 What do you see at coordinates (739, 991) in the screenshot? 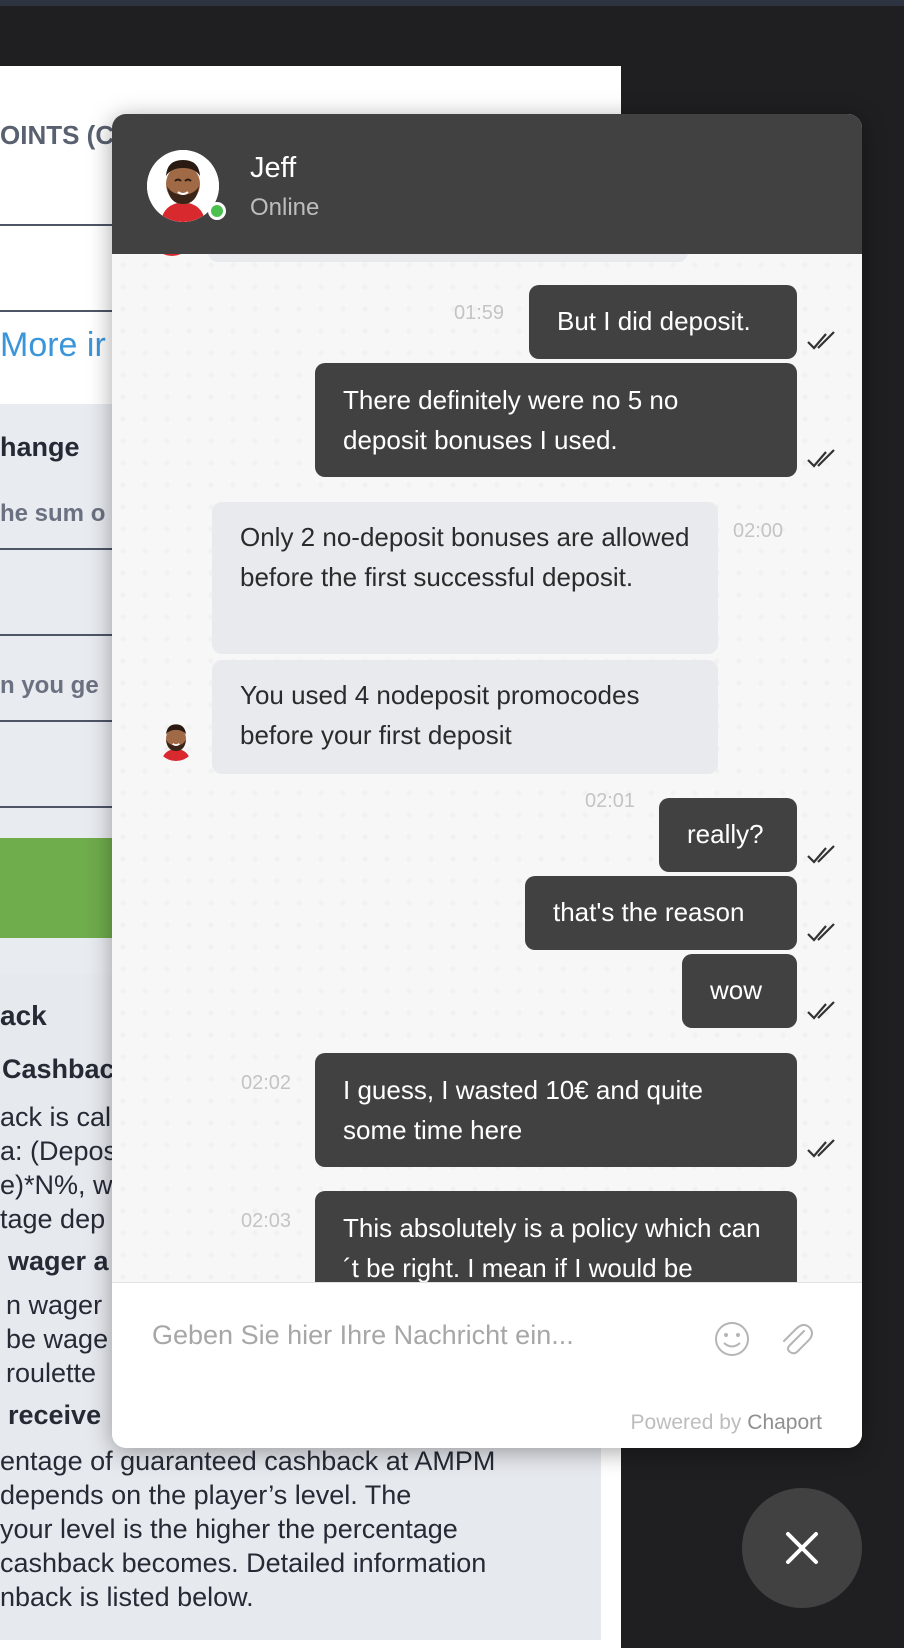
I see `message-bubble-outgoing: wow` at bounding box center [739, 991].